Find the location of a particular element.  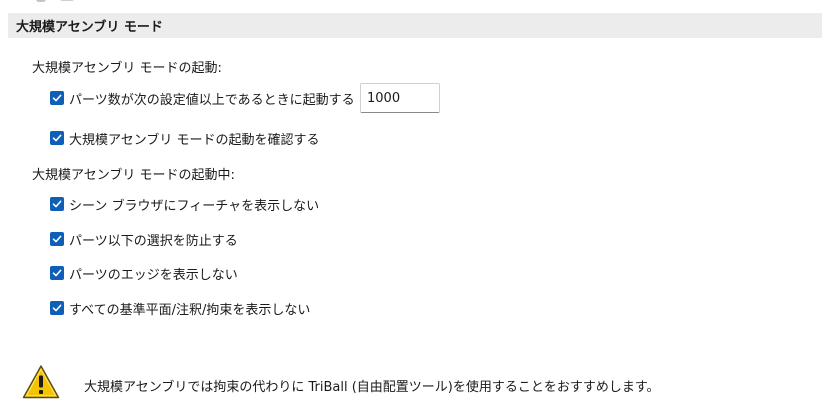

section-title: 大規模アセンブリ モード is located at coordinates (89, 27).